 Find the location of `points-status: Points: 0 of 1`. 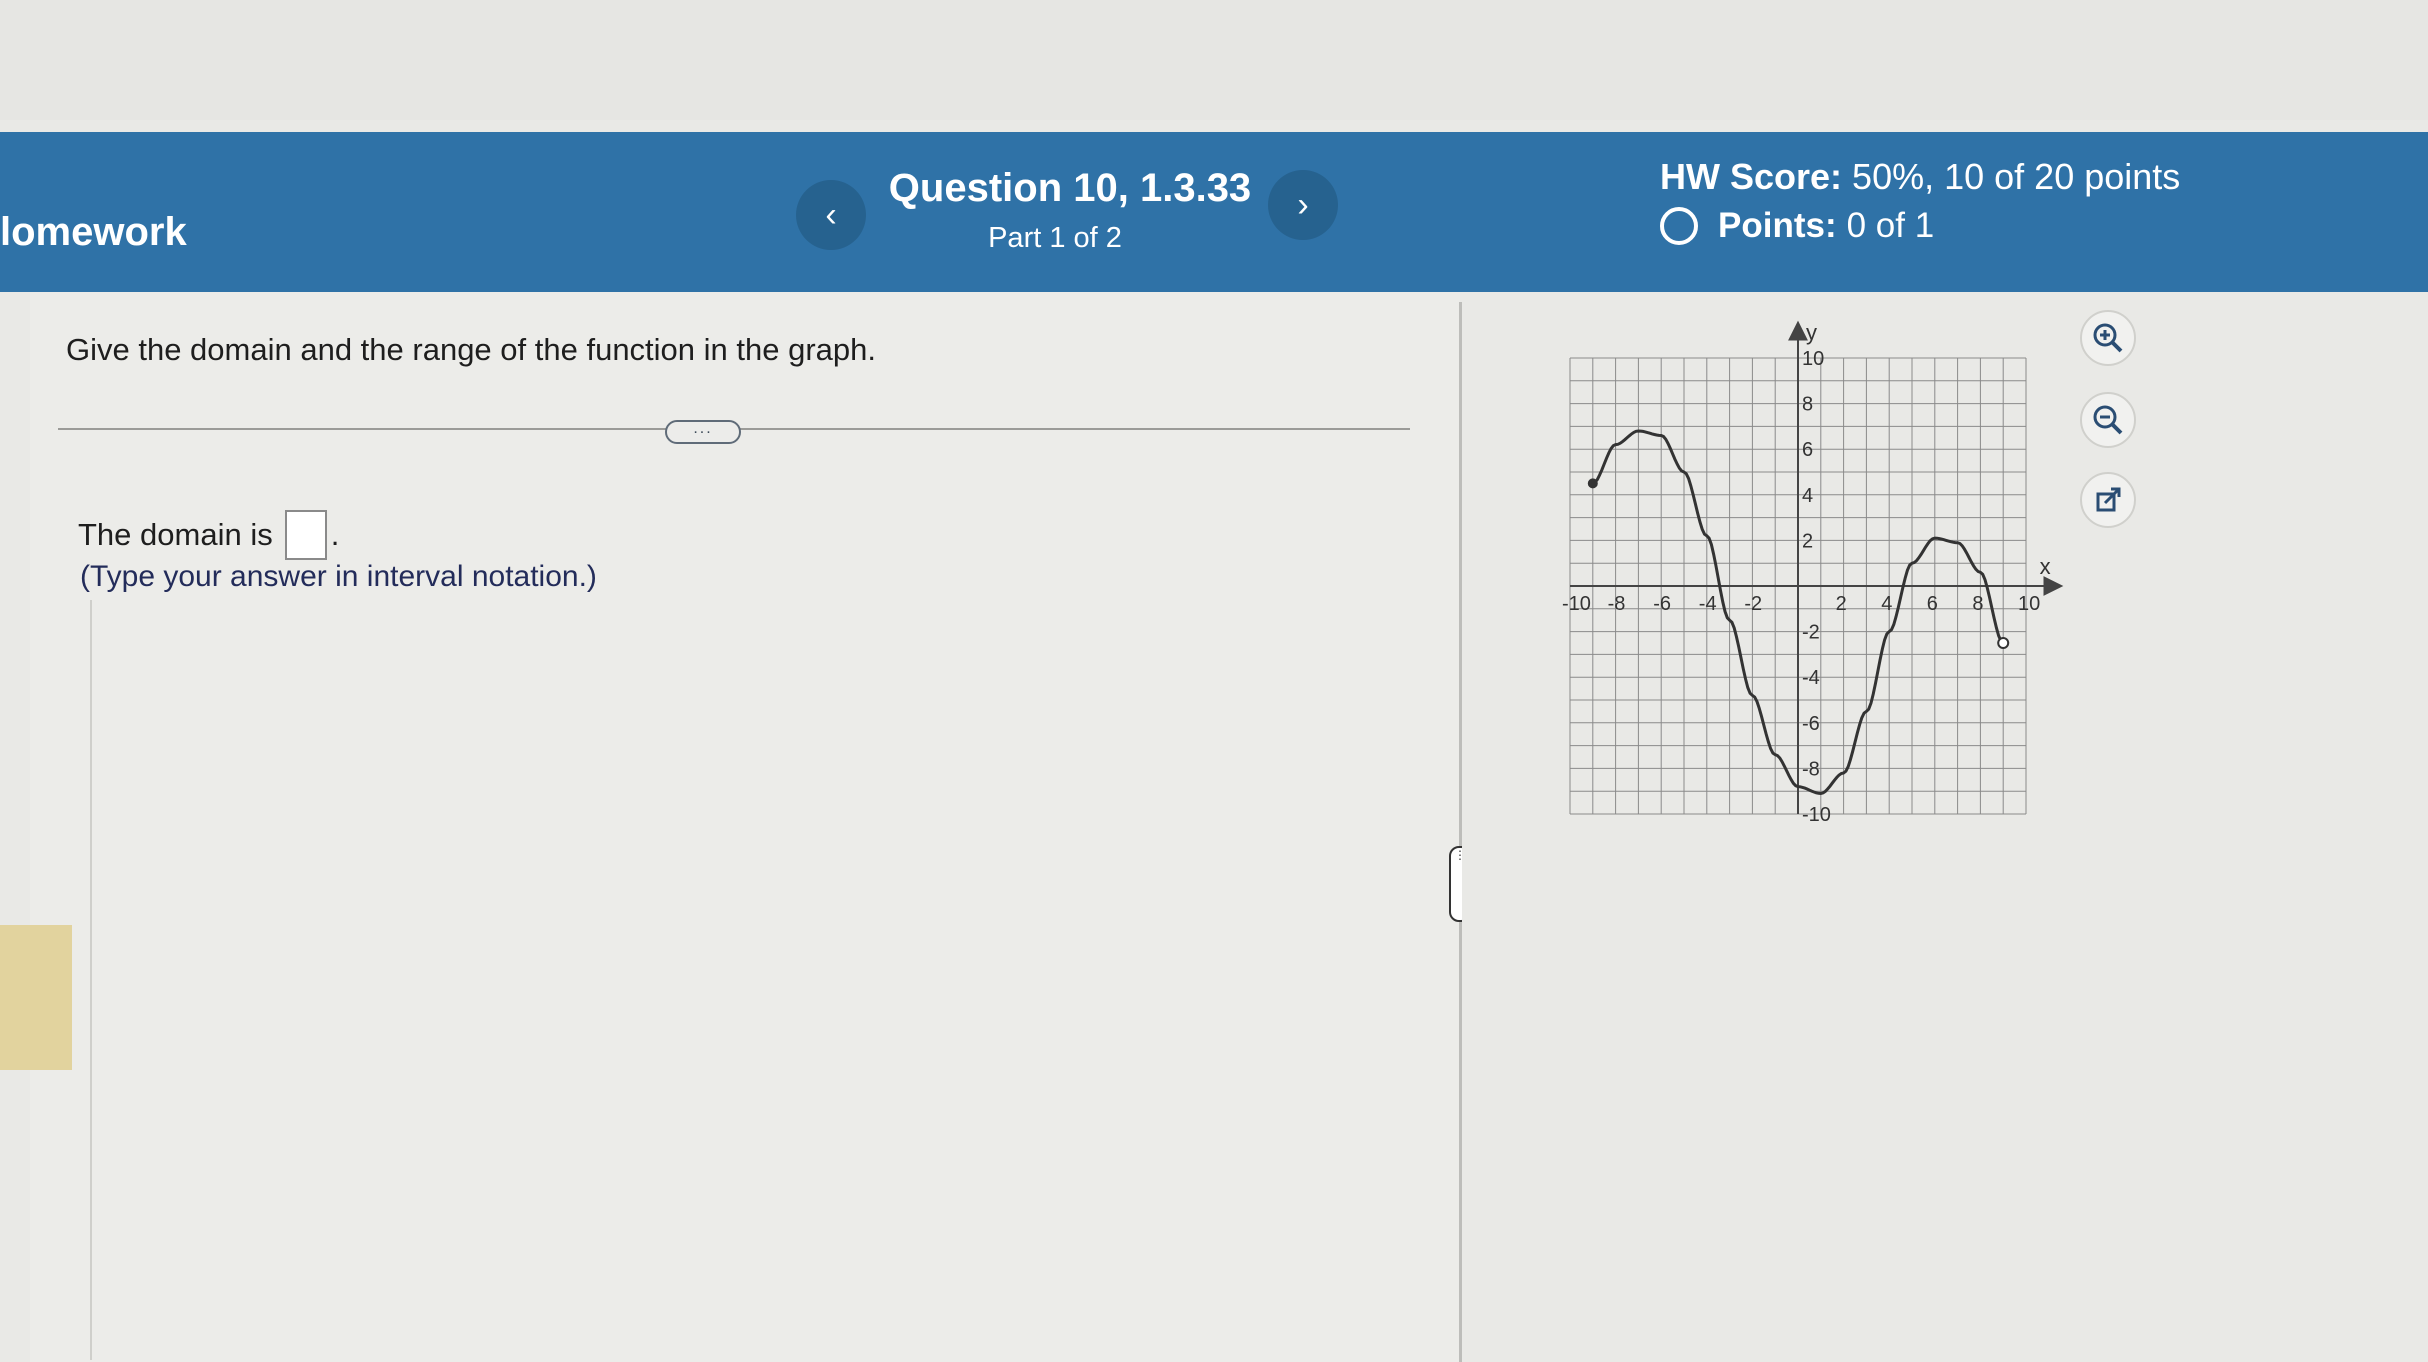

points-status: Points: 0 of 1 is located at coordinates (1797, 226).